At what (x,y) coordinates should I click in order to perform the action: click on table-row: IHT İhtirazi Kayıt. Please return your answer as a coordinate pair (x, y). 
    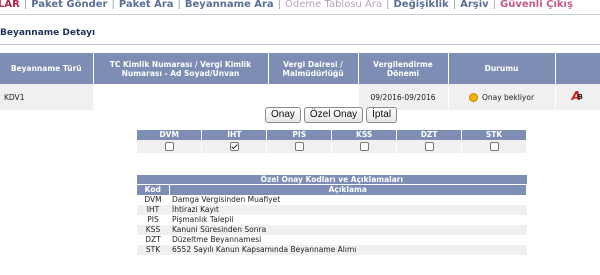
    Looking at the image, I should click on (332, 210).